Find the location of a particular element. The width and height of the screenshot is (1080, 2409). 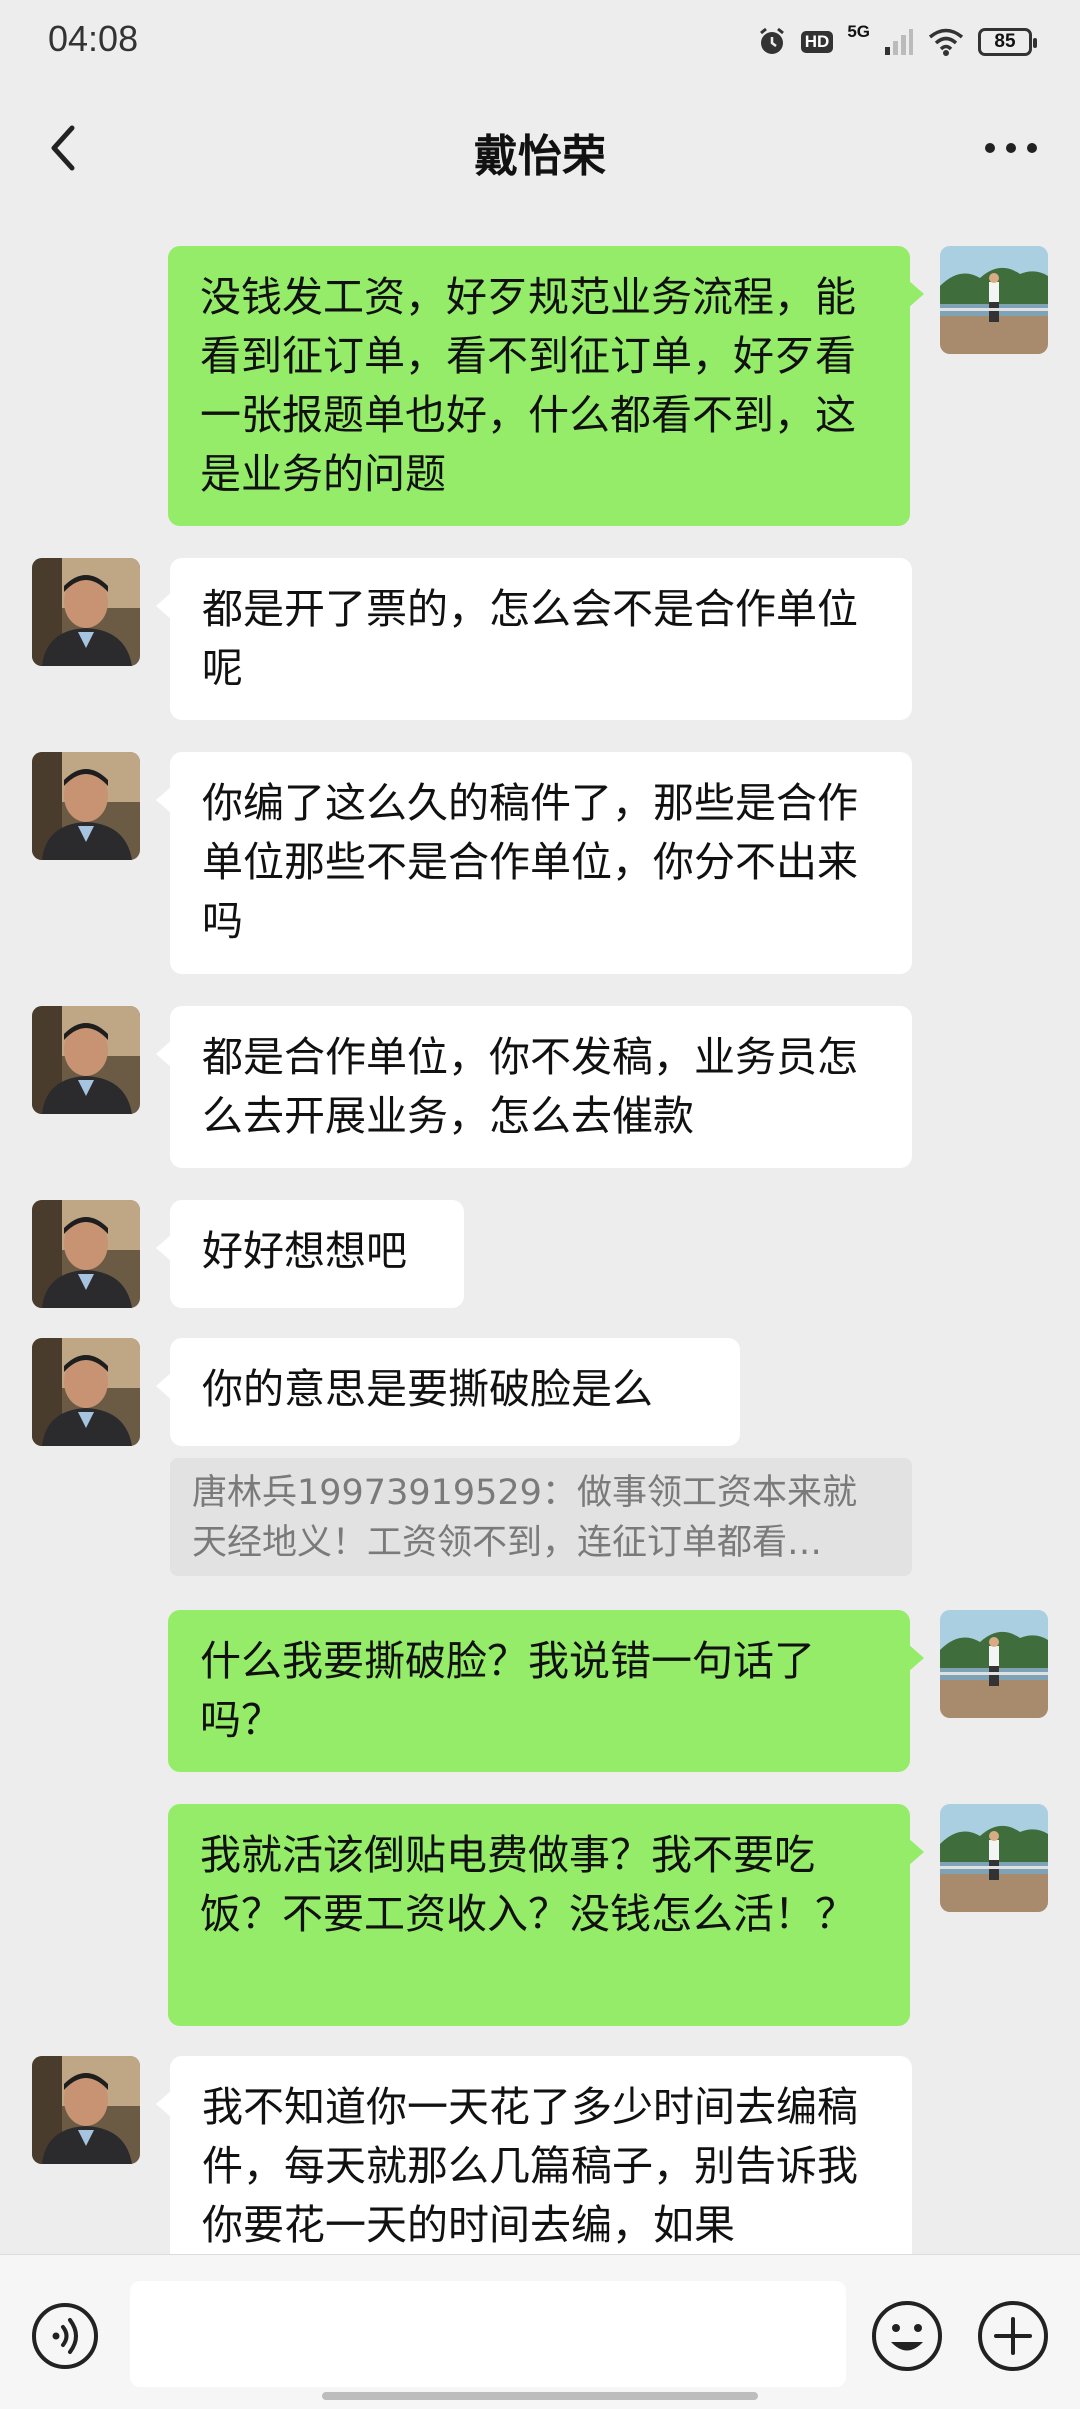

message-text: 什么我要撕破脸？我说错一句话了吗？ is located at coordinates (507, 1690).